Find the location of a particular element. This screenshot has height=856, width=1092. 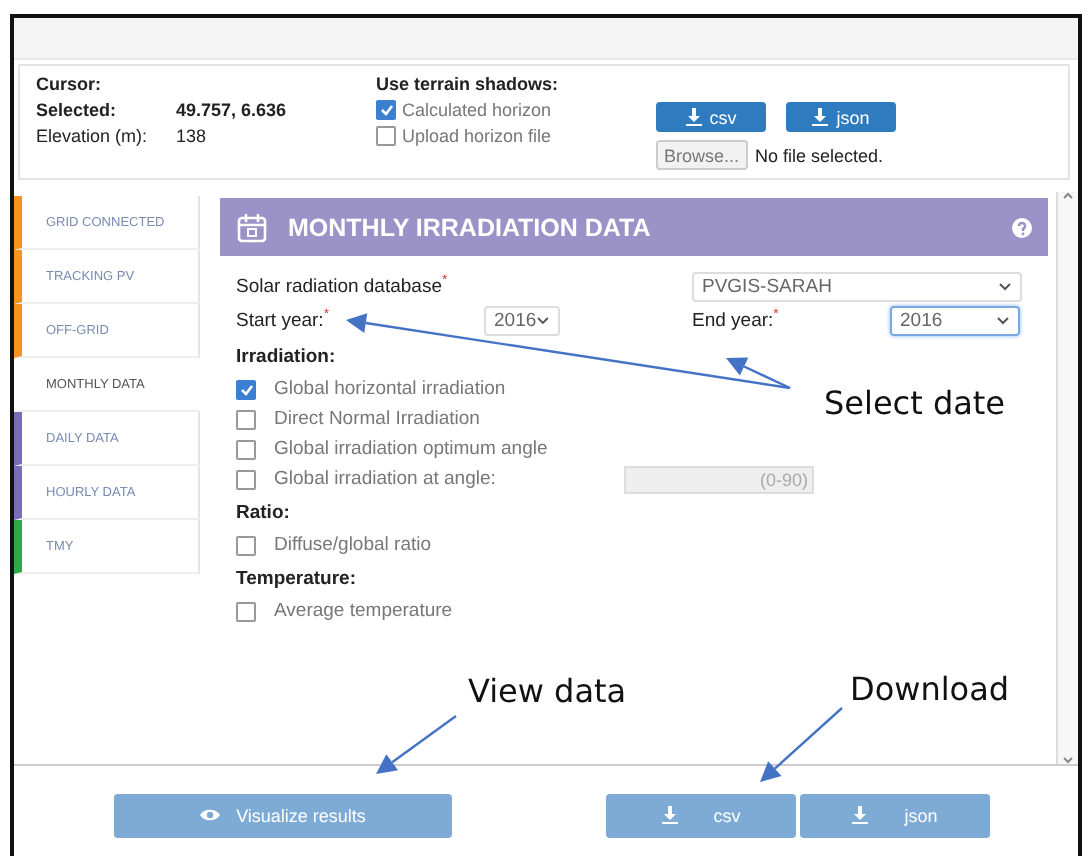

callout-text: Download is located at coordinates (930, 689).